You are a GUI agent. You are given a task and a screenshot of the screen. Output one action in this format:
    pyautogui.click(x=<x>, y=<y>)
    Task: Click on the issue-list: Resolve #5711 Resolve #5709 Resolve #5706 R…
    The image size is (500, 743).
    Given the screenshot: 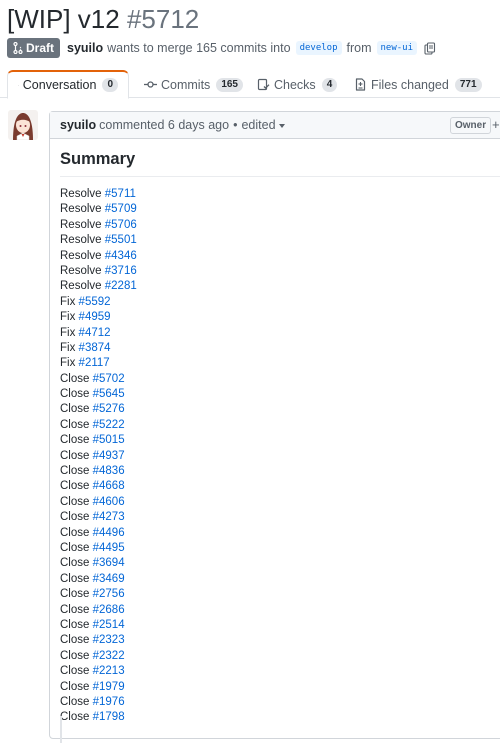 What is the action you would take?
    pyautogui.click(x=98, y=456)
    